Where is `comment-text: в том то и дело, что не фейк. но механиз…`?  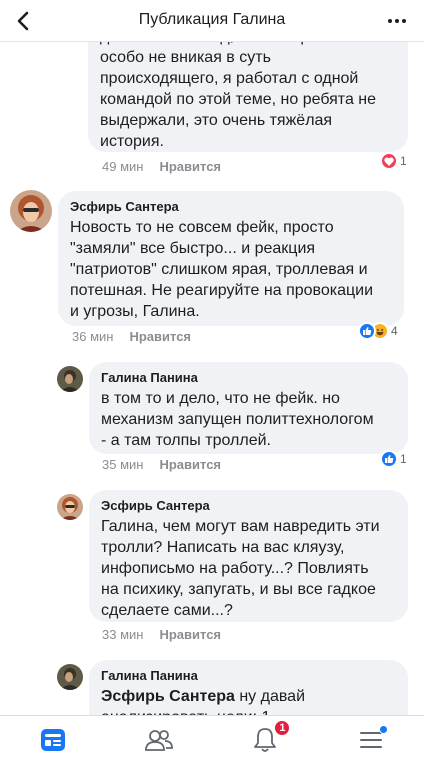
comment-text: в том то и дело, что не фейк. но механиз… is located at coordinates (237, 419).